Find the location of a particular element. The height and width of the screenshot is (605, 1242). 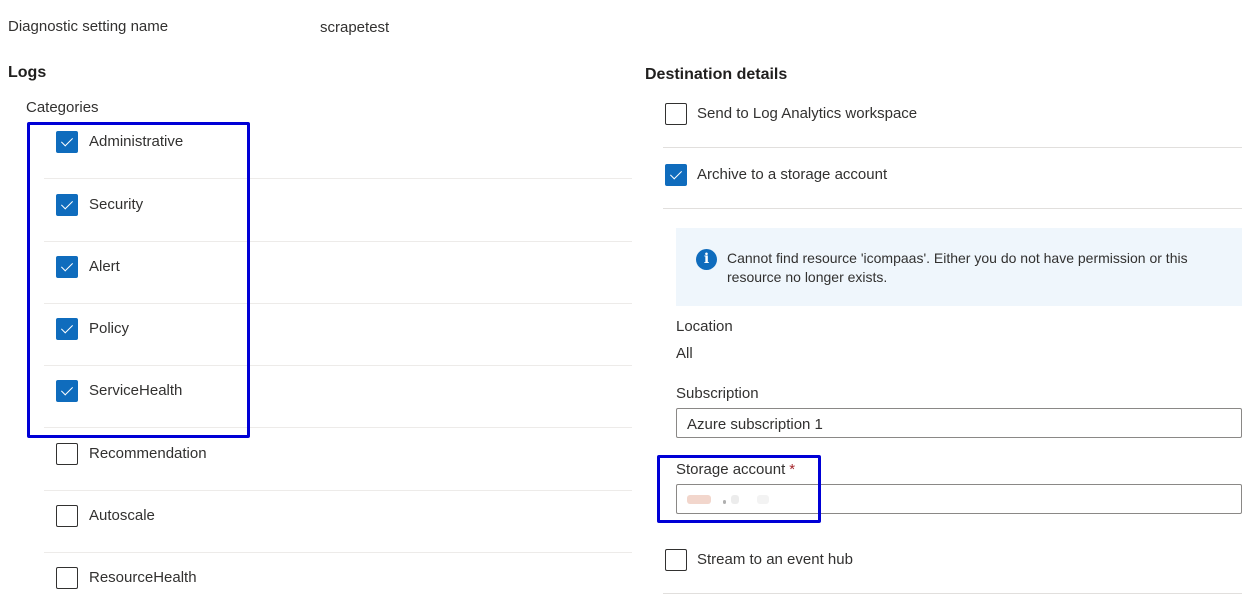

checkbox-storage-archive is located at coordinates (676, 175).